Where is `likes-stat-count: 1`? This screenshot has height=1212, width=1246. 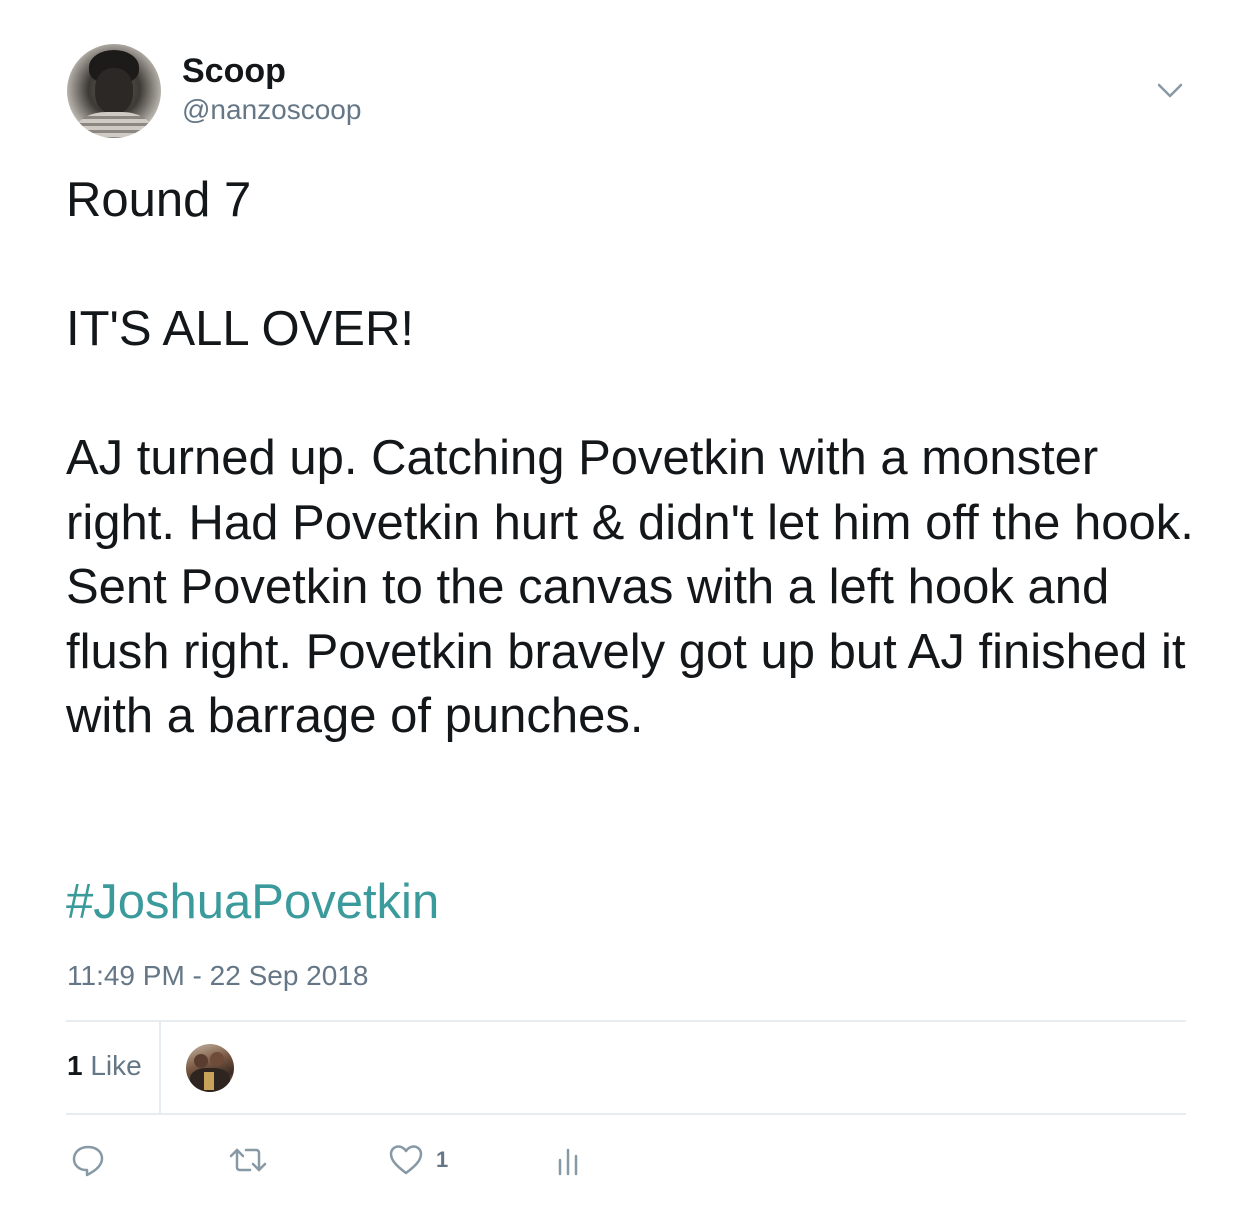 likes-stat-count: 1 is located at coordinates (75, 1065).